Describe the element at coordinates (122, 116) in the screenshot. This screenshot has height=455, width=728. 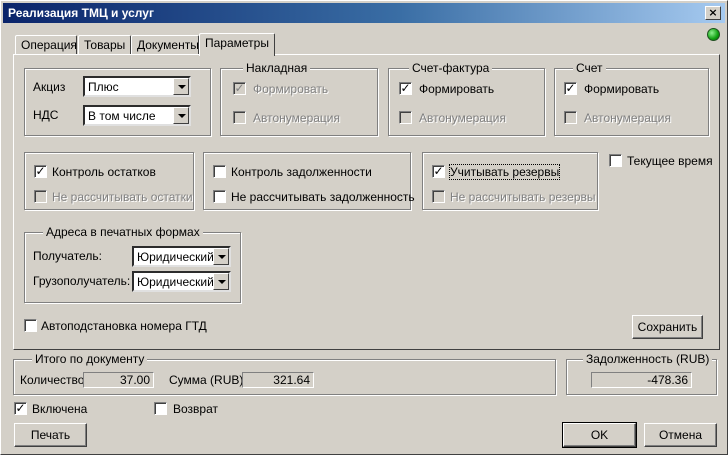
I see `nds-value: В том числе` at that location.